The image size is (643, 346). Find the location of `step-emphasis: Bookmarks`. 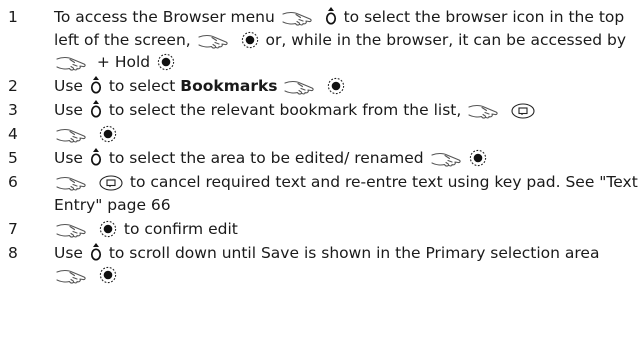

step-emphasis: Bookmarks is located at coordinates (229, 86).